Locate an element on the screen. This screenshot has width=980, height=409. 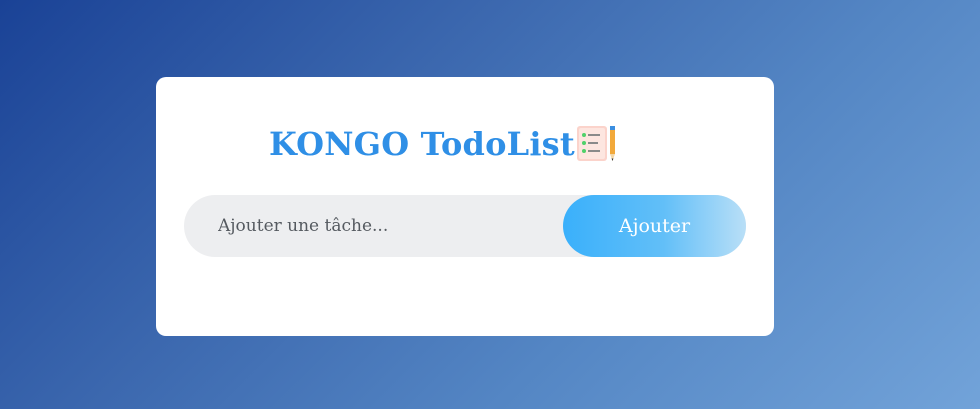
header: KONGO TodoList is located at coordinates (444, 144).